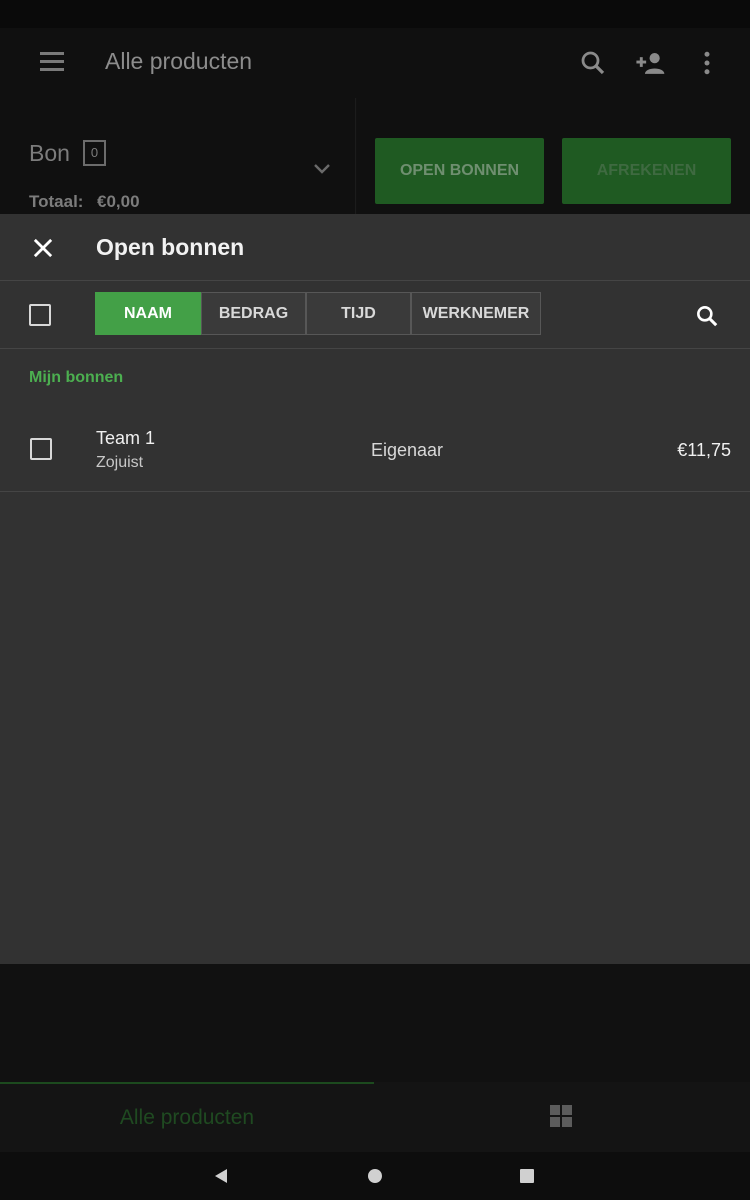  What do you see at coordinates (221, 1176) in the screenshot?
I see `back-icon` at bounding box center [221, 1176].